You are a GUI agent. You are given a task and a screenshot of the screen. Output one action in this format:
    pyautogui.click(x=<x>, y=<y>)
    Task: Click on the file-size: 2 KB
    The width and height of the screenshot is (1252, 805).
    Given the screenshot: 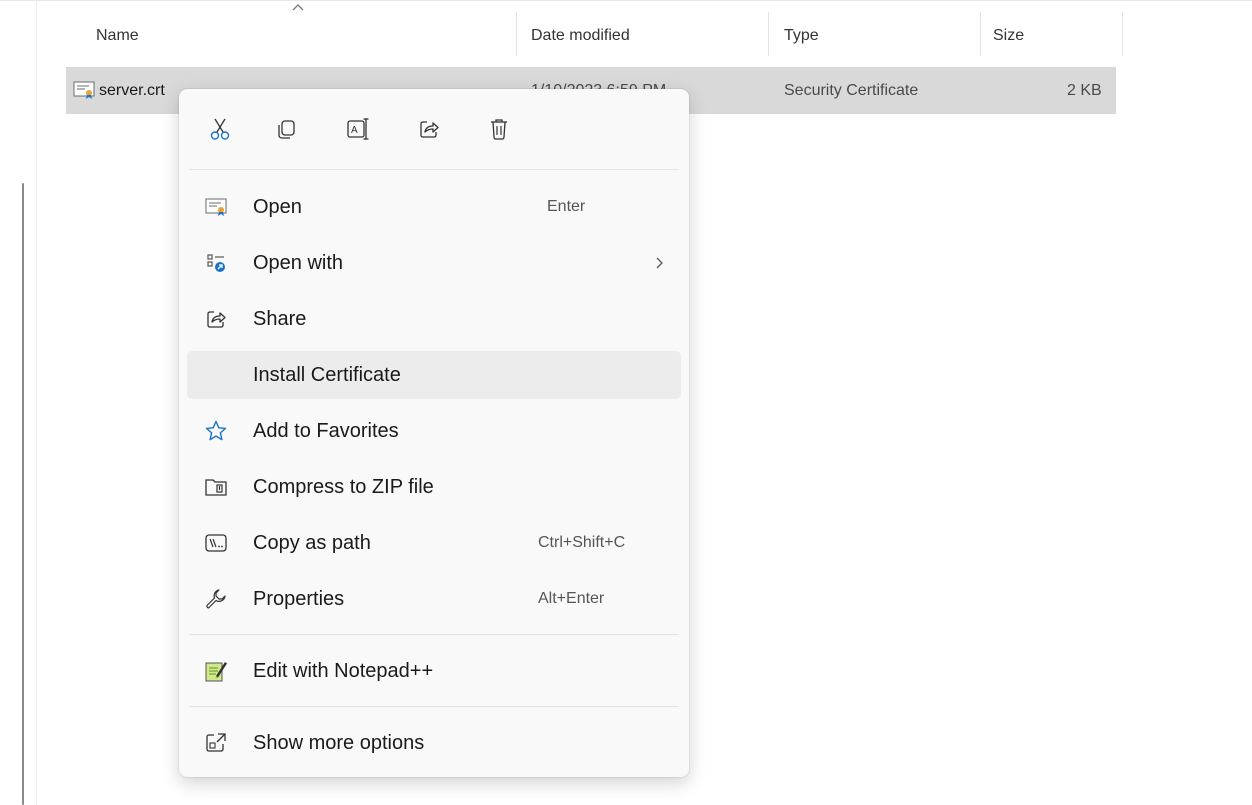 What is the action you would take?
    pyautogui.click(x=1084, y=90)
    